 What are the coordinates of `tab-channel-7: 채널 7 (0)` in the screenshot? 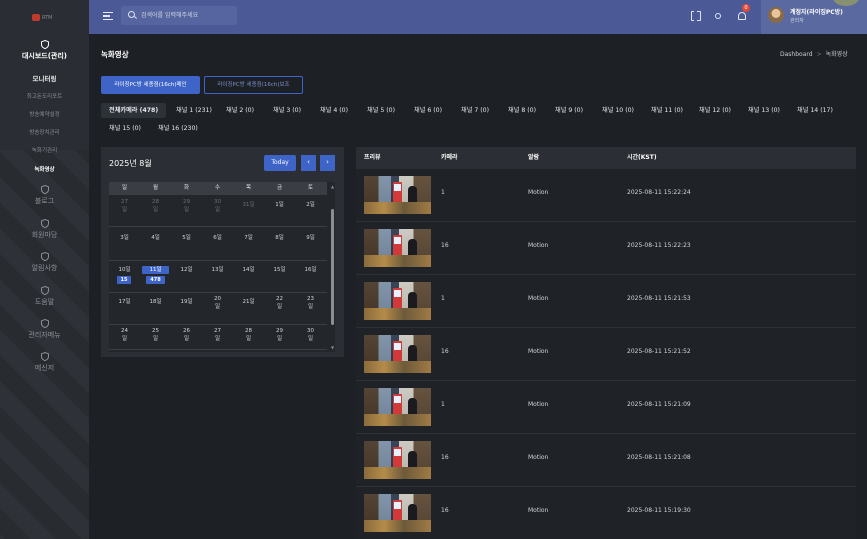 It's located at (475, 110).